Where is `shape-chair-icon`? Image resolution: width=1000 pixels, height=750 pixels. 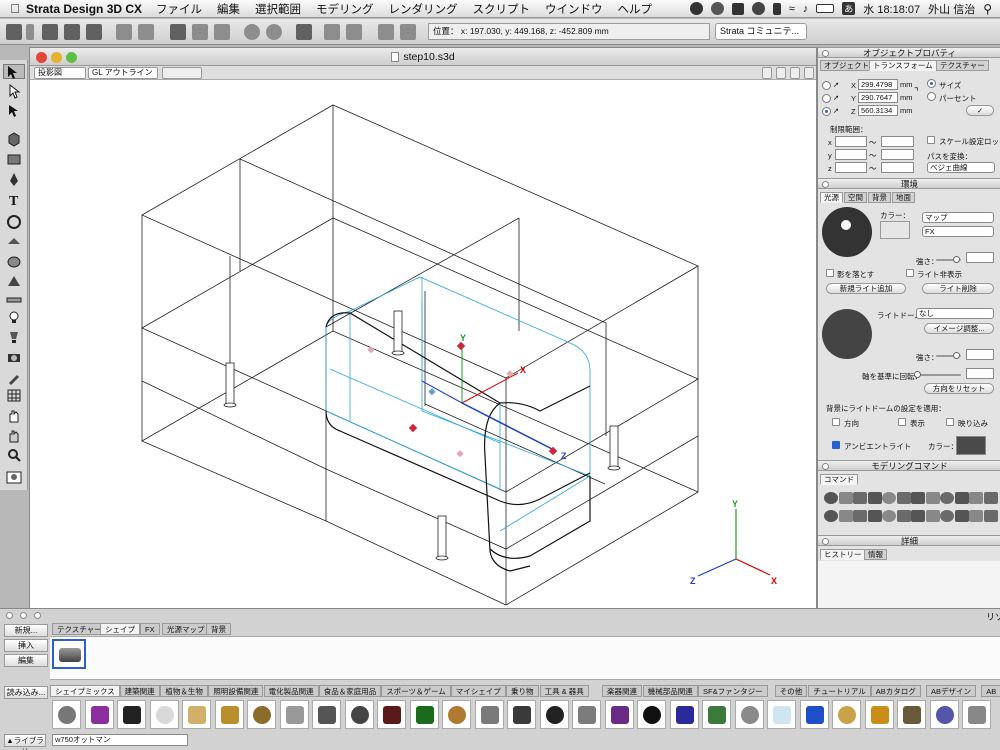
shape-chair-icon is located at coordinates (164, 714).